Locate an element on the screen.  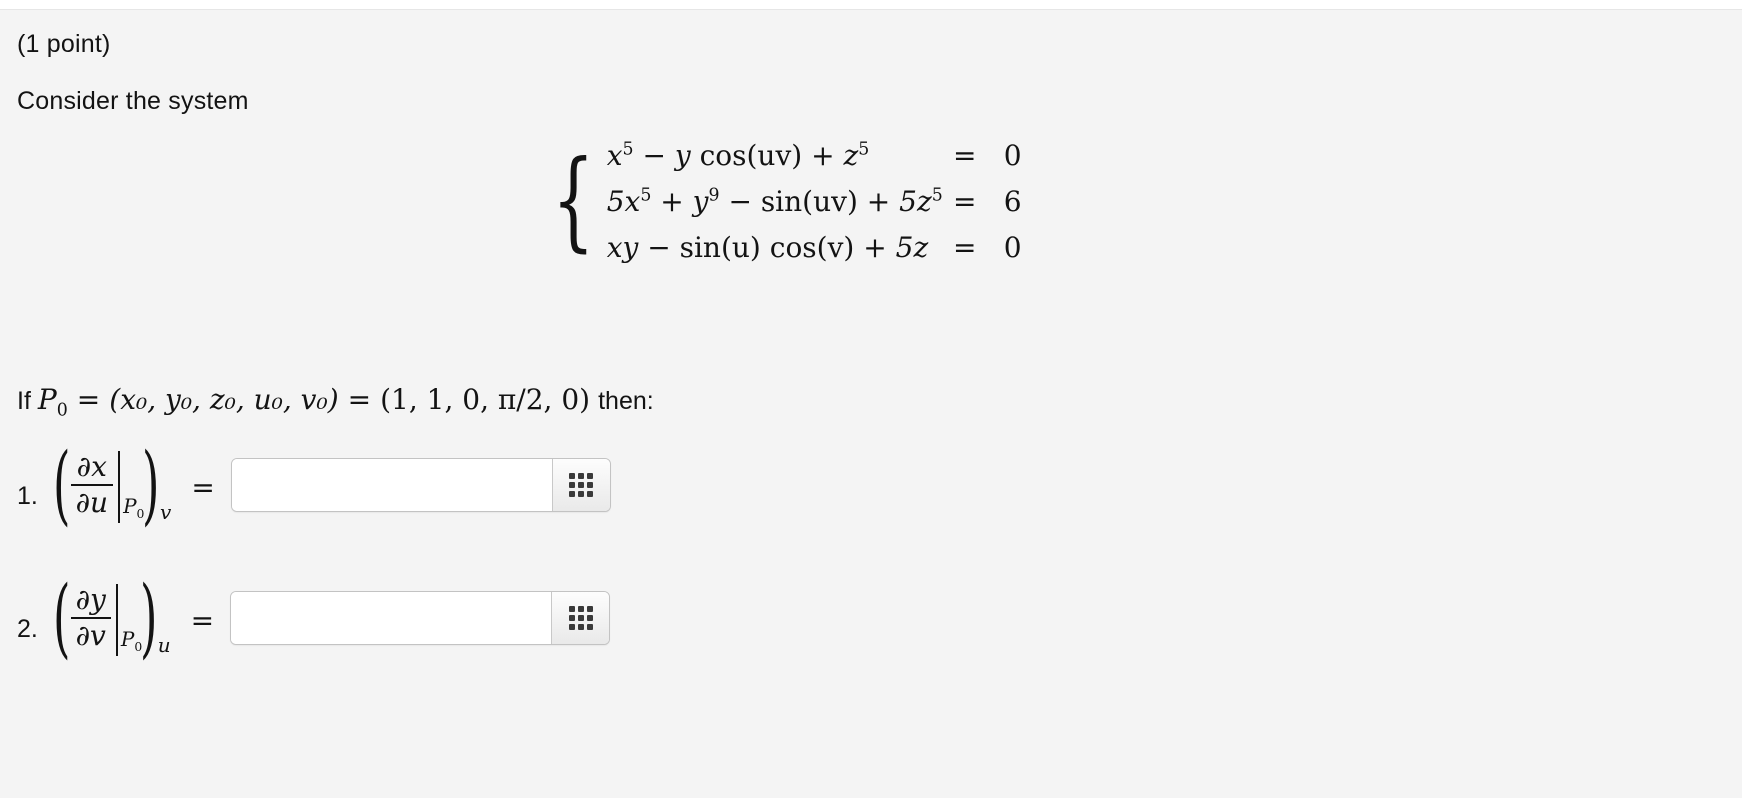
fraction-numerator: ∂y is located at coordinates (90, 599).